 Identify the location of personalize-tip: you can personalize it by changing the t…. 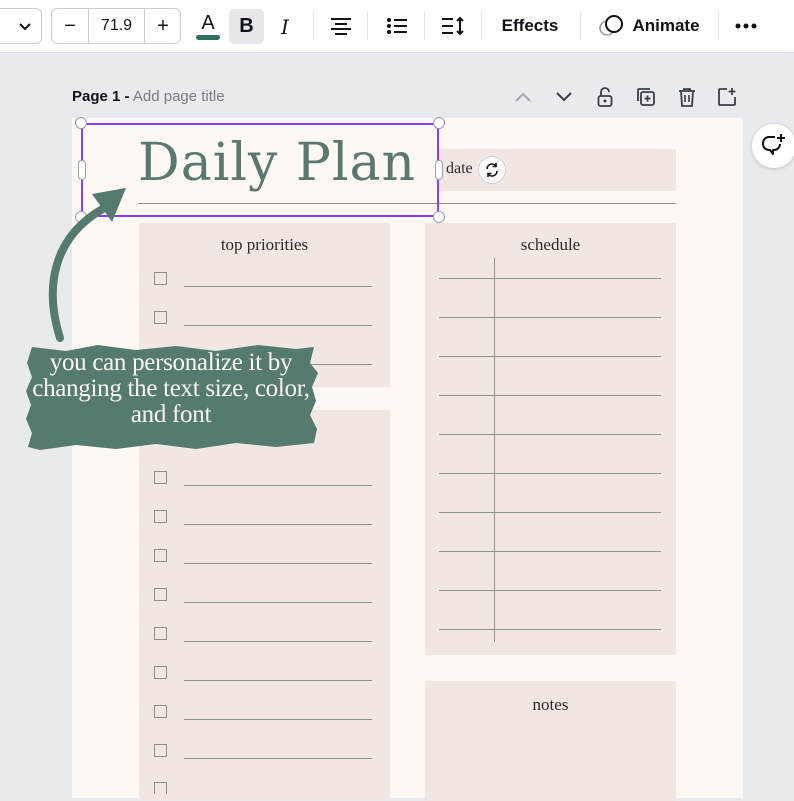
(171, 388).